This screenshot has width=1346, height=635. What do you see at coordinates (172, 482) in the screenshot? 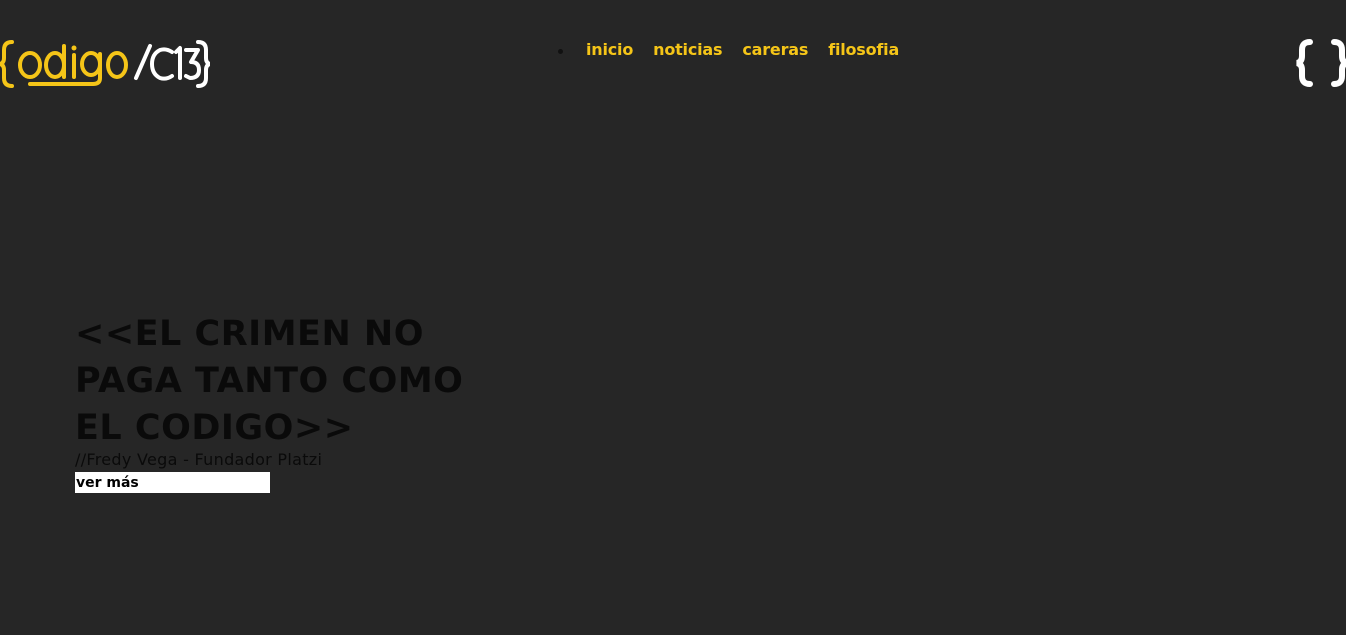
I see `see-more-button: ver más` at bounding box center [172, 482].